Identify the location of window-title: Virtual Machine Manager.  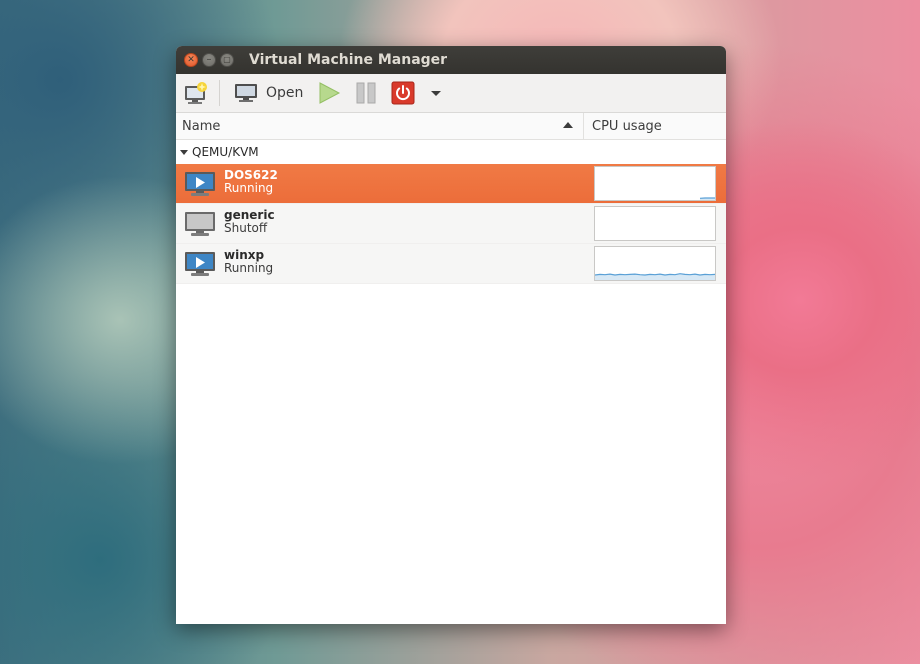
(348, 60).